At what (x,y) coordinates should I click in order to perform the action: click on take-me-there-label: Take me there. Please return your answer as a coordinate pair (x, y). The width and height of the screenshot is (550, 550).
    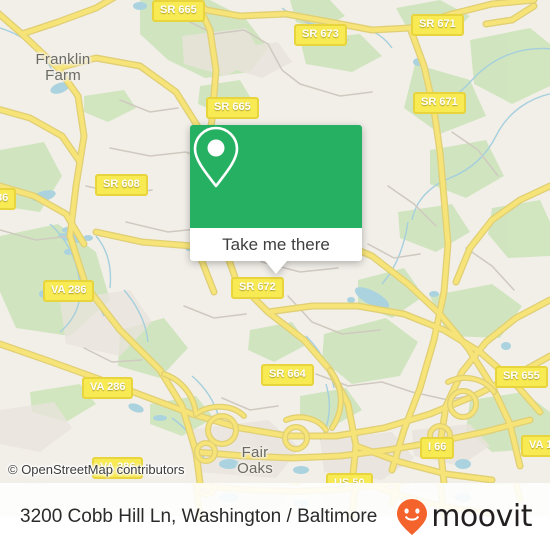
    Looking at the image, I should click on (276, 244).